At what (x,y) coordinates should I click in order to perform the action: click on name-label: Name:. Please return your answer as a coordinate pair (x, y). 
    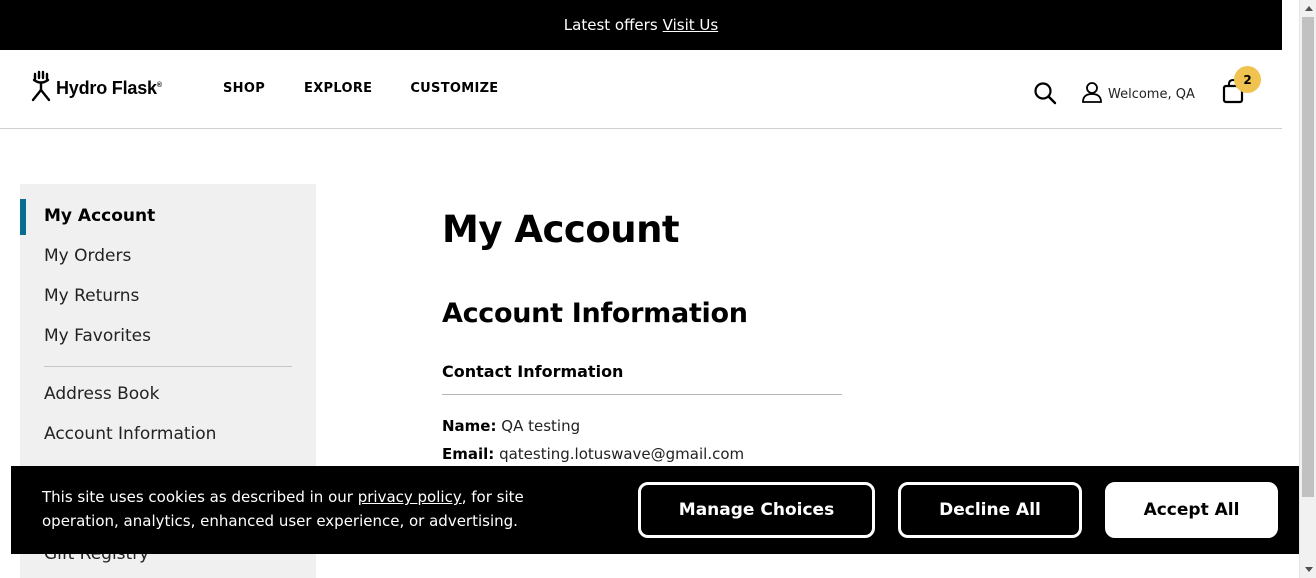
    Looking at the image, I should click on (469, 426).